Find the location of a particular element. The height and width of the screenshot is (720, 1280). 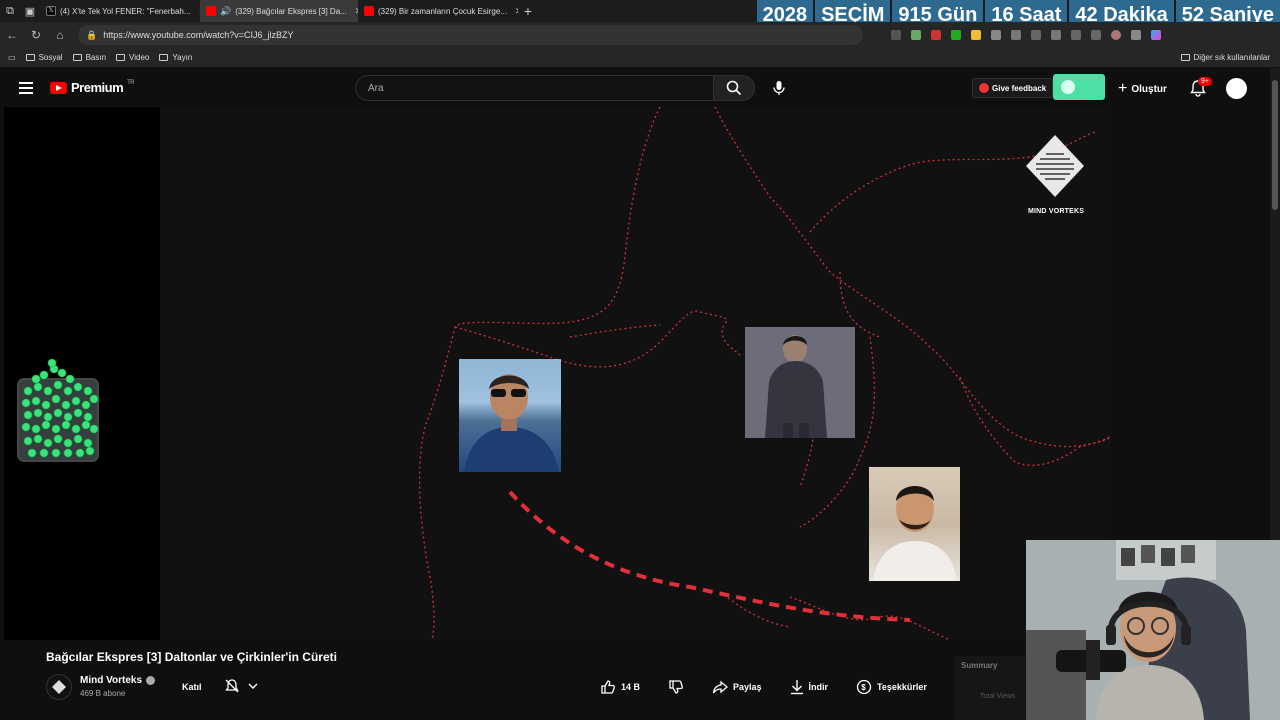

voice-search-button is located at coordinates (779, 88).